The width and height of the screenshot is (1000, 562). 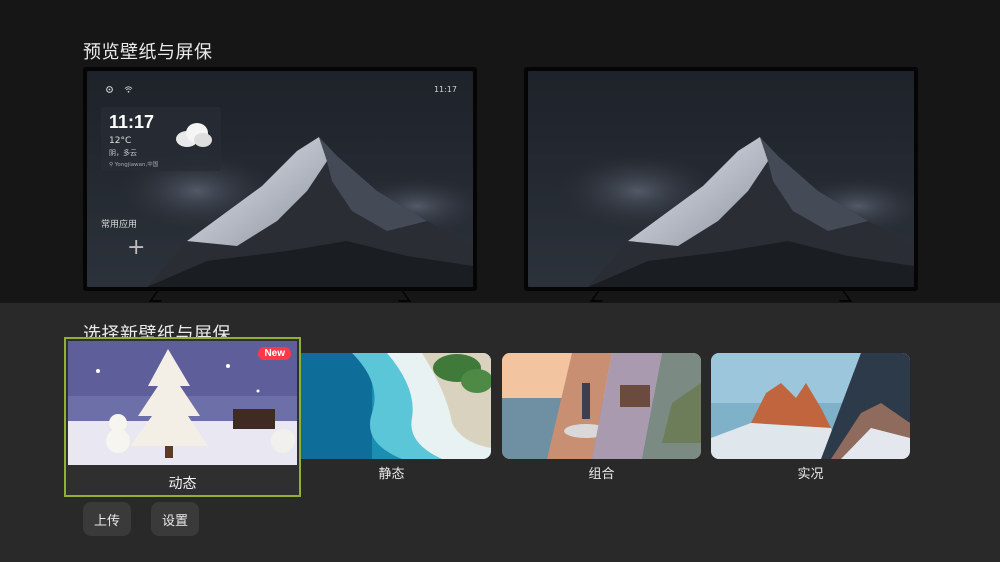 I want to click on dynamic-thumbnail-frame: New, so click(x=182, y=403).